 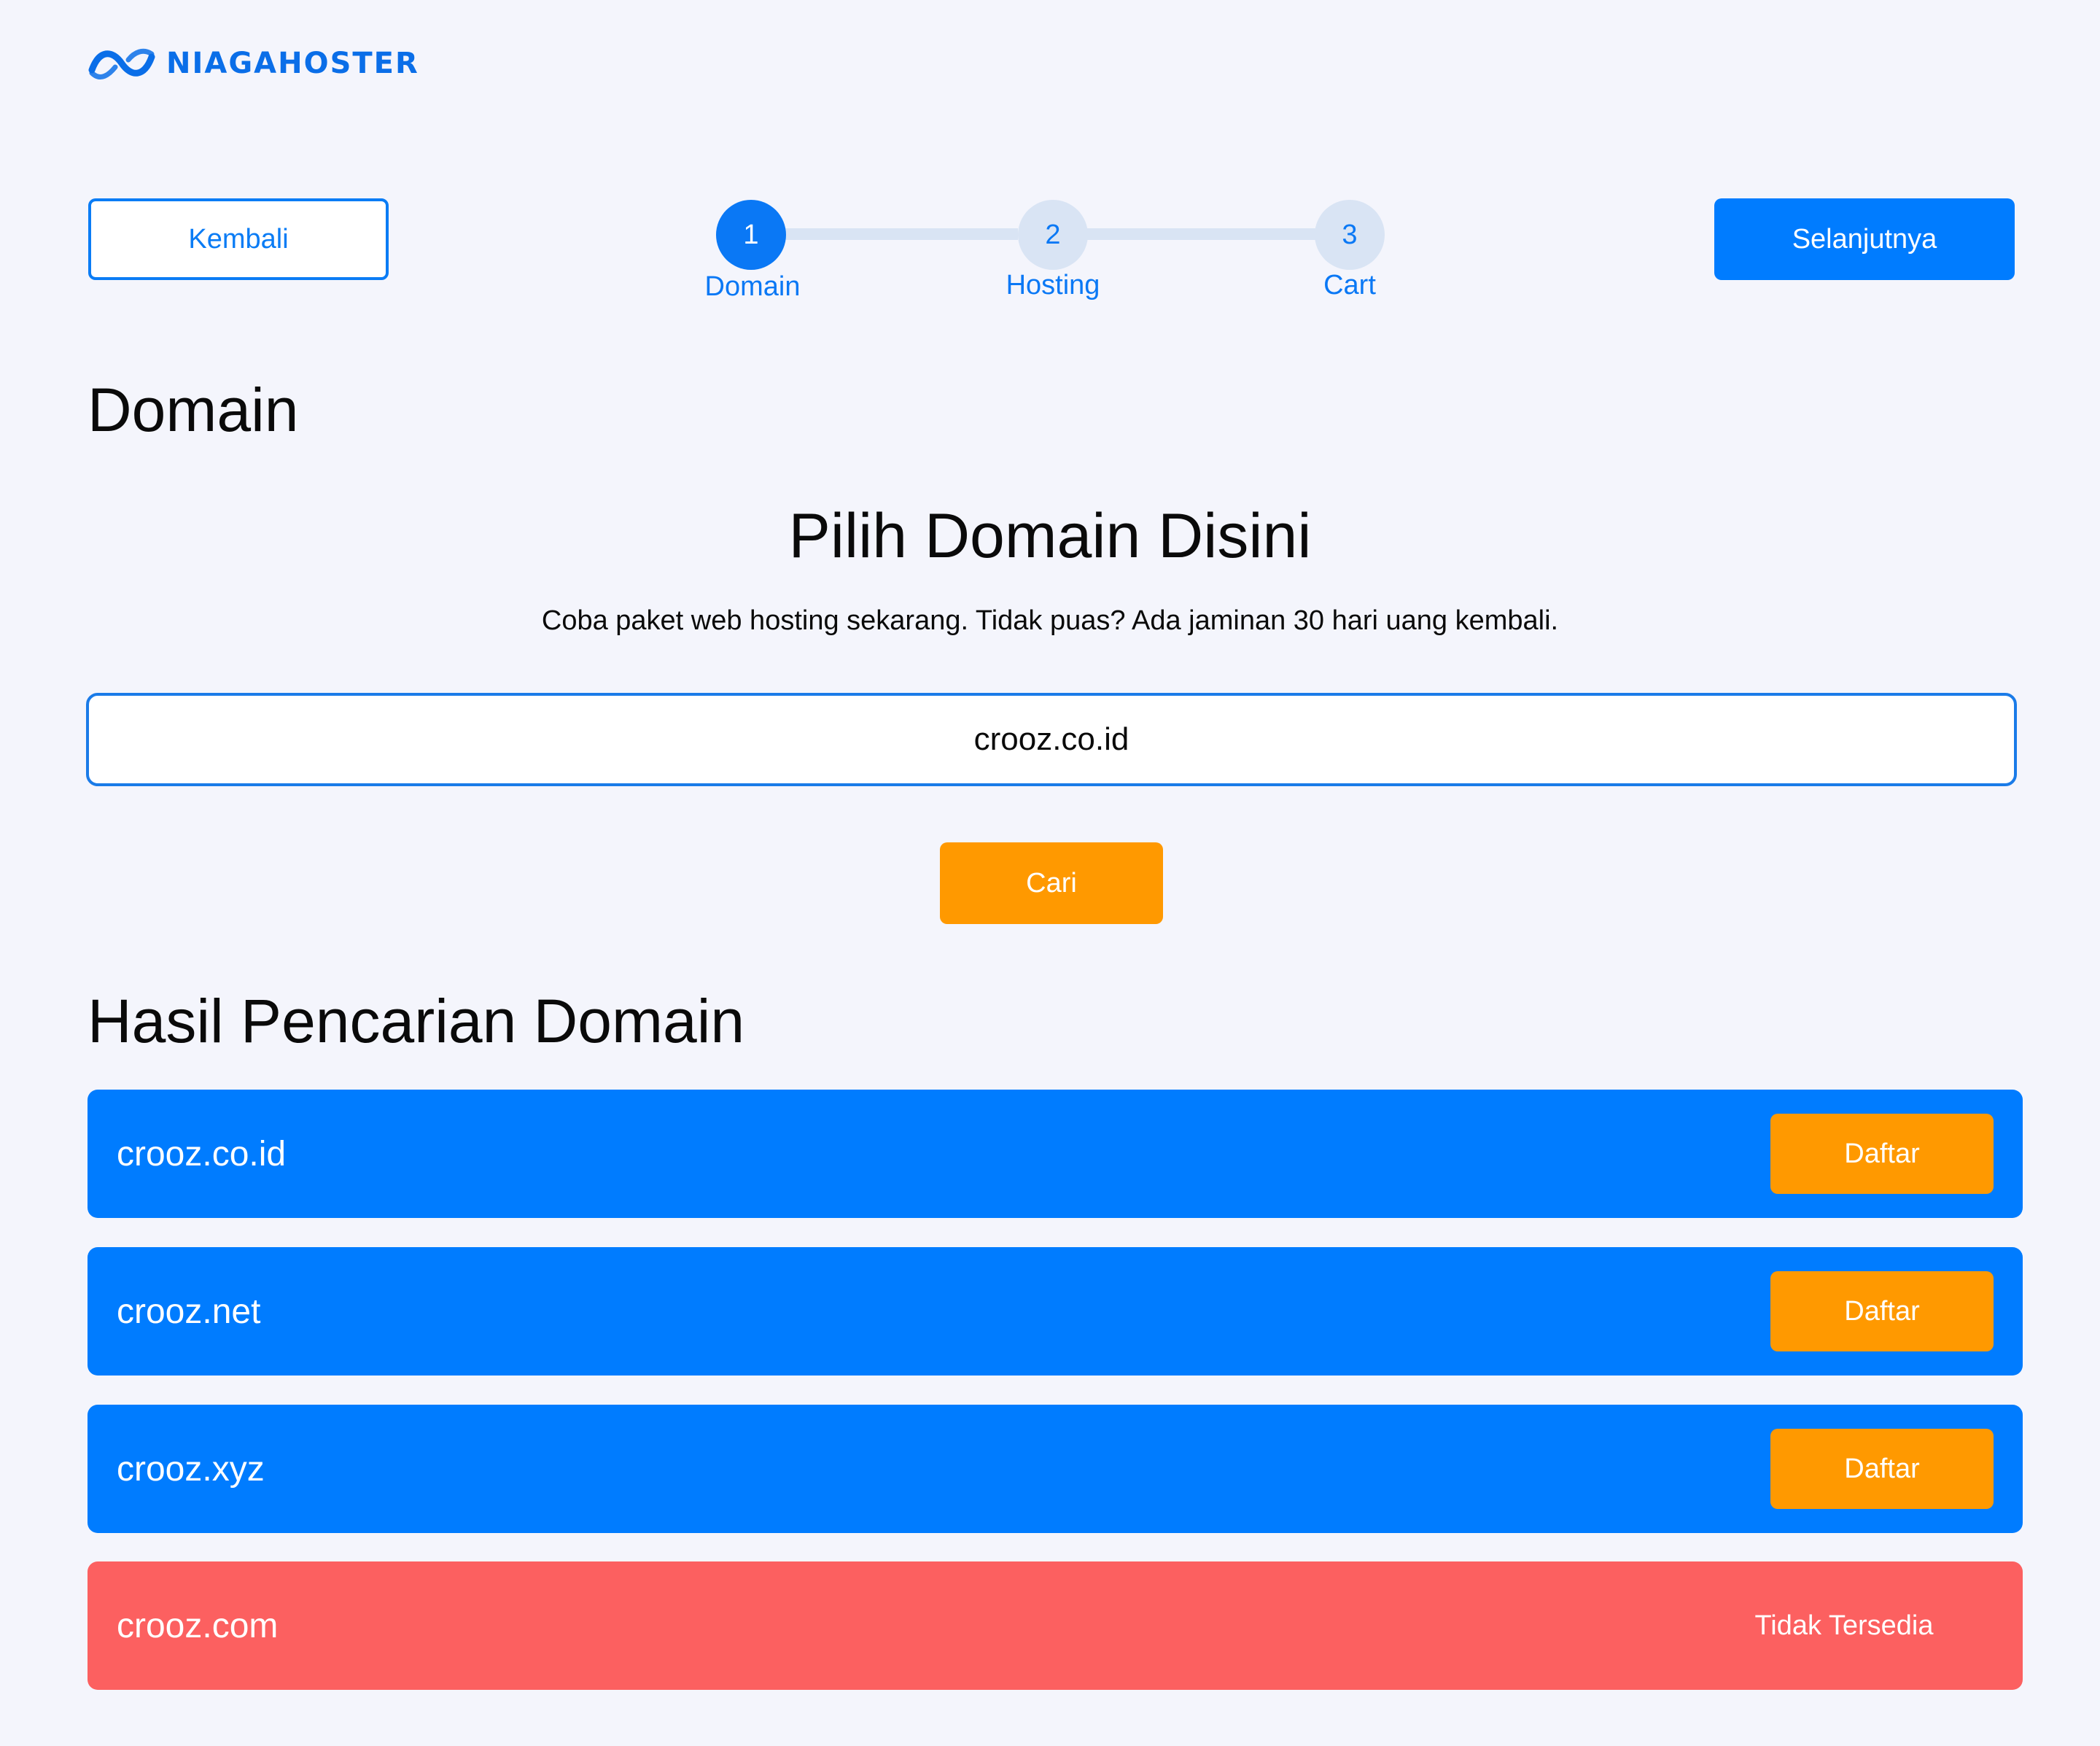 I want to click on step-3-label: Cart, so click(x=1349, y=285).